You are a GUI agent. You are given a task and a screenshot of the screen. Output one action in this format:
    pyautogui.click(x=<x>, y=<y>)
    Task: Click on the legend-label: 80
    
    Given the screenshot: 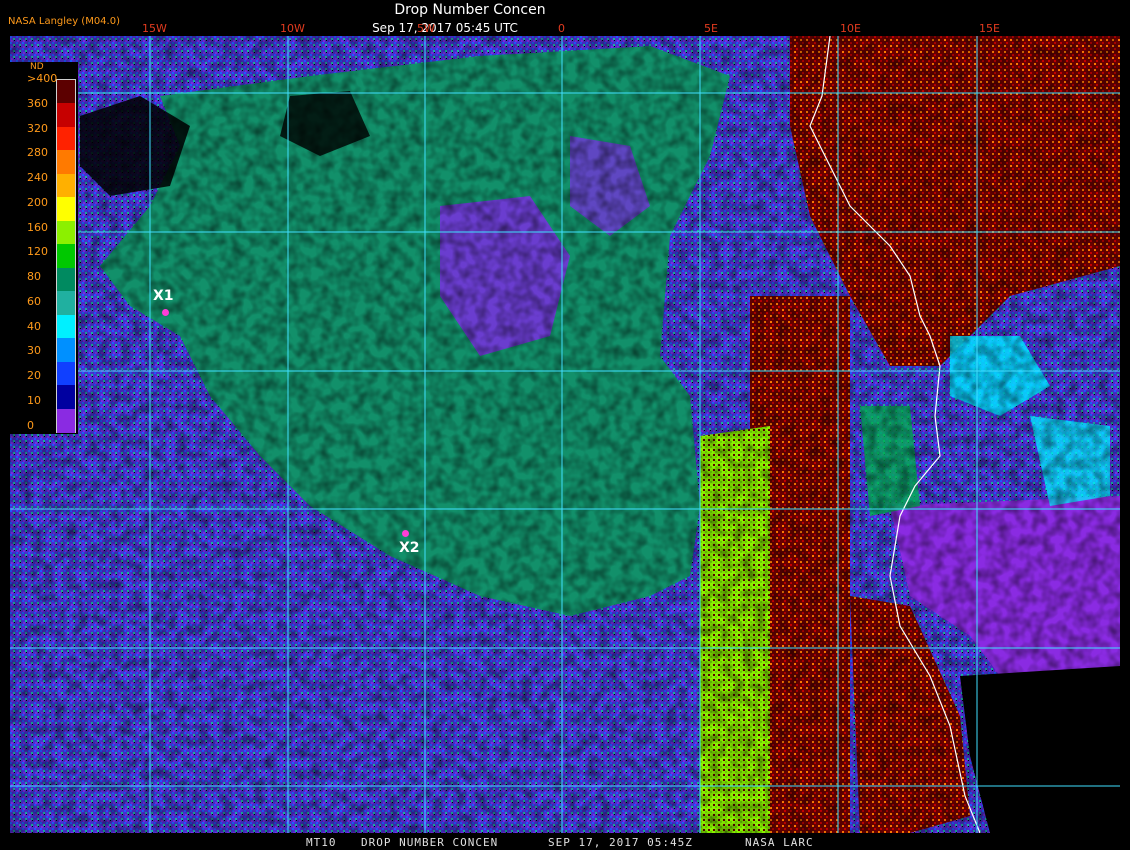 What is the action you would take?
    pyautogui.click(x=34, y=277)
    